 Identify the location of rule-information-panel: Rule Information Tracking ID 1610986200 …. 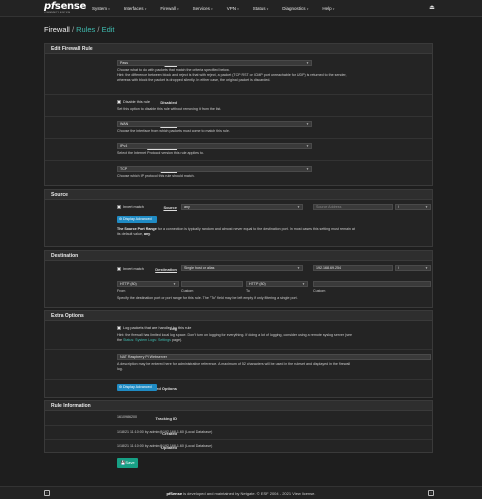
(238, 426).